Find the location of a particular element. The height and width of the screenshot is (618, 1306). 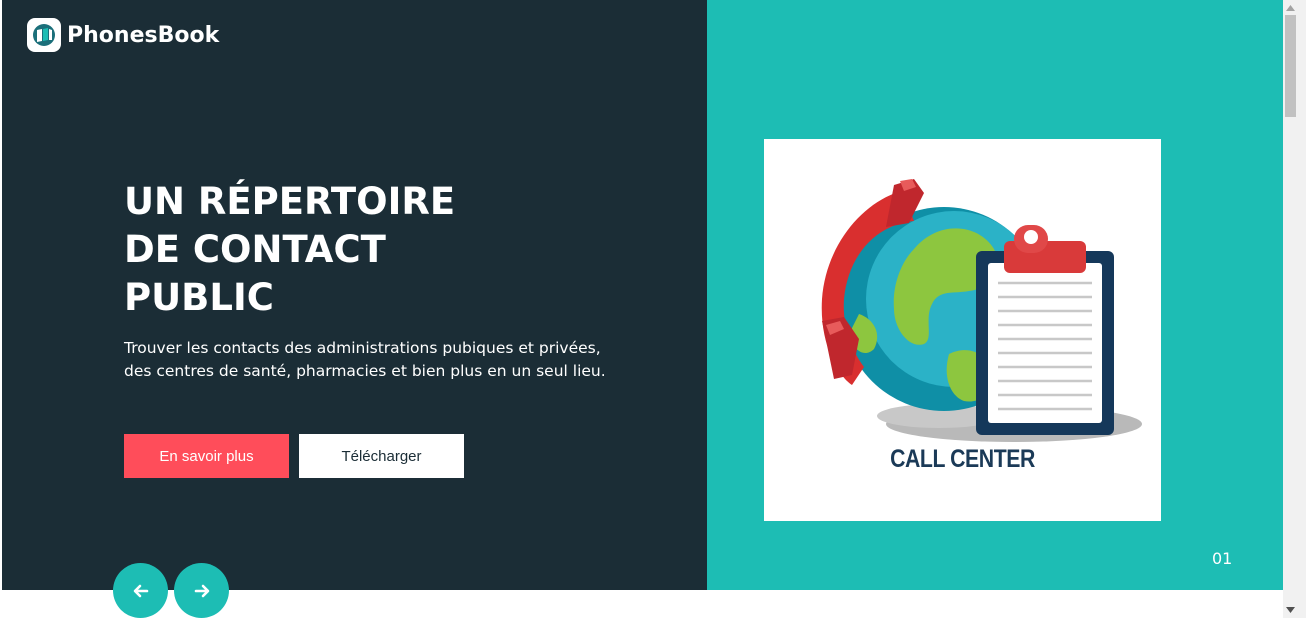

learn-more-button: En savoir plus is located at coordinates (206, 456).